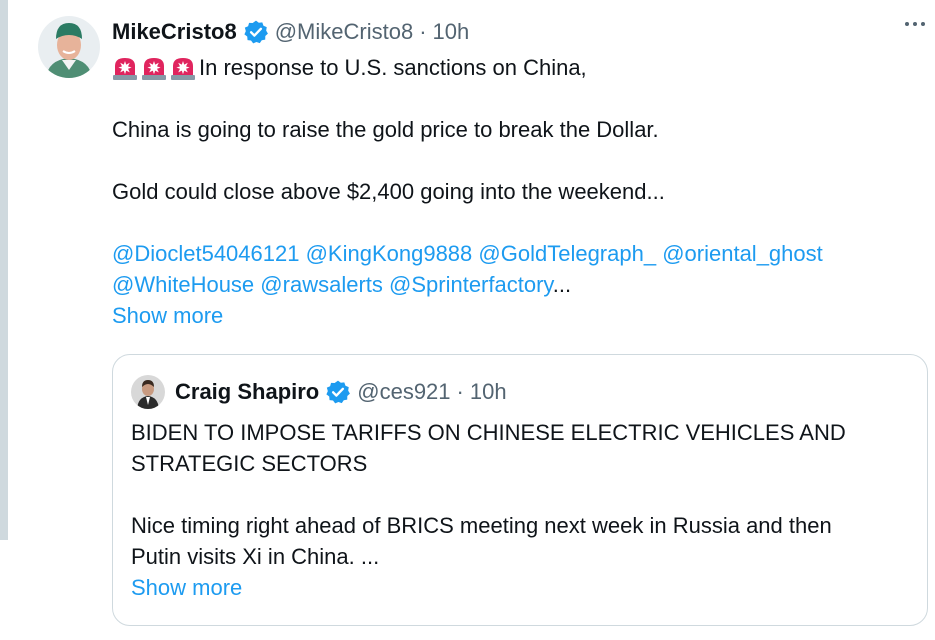 The width and height of the screenshot is (935, 640). What do you see at coordinates (249, 463) in the screenshot?
I see `quoted-line-2: STRATEGIC SECTORS` at bounding box center [249, 463].